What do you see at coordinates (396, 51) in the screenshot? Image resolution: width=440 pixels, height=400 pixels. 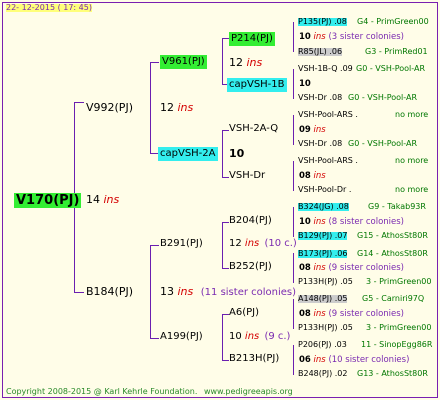 I see `gen4-right: G3 - PrimRed01` at bounding box center [396, 51].